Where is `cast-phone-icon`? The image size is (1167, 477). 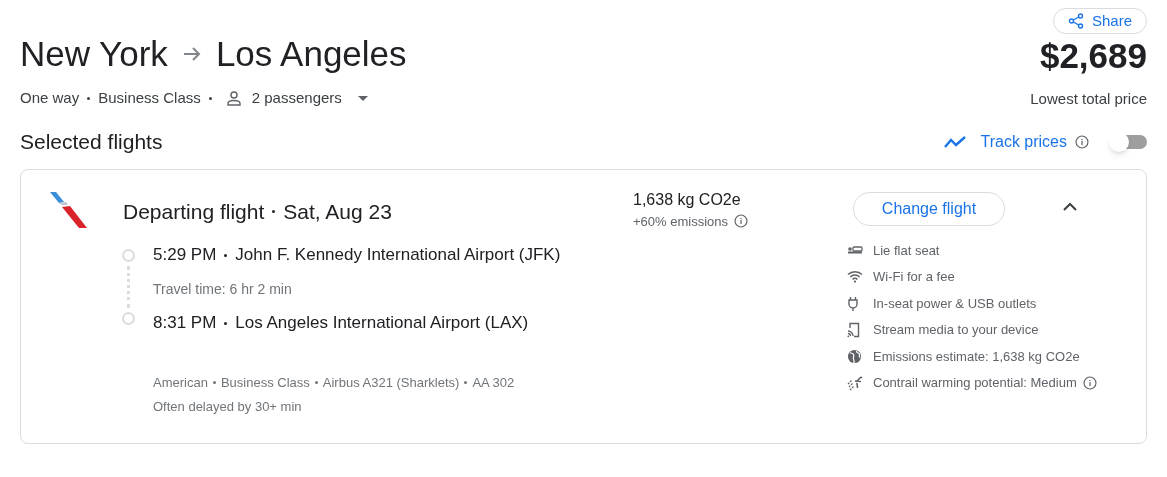
cast-phone-icon is located at coordinates (853, 329).